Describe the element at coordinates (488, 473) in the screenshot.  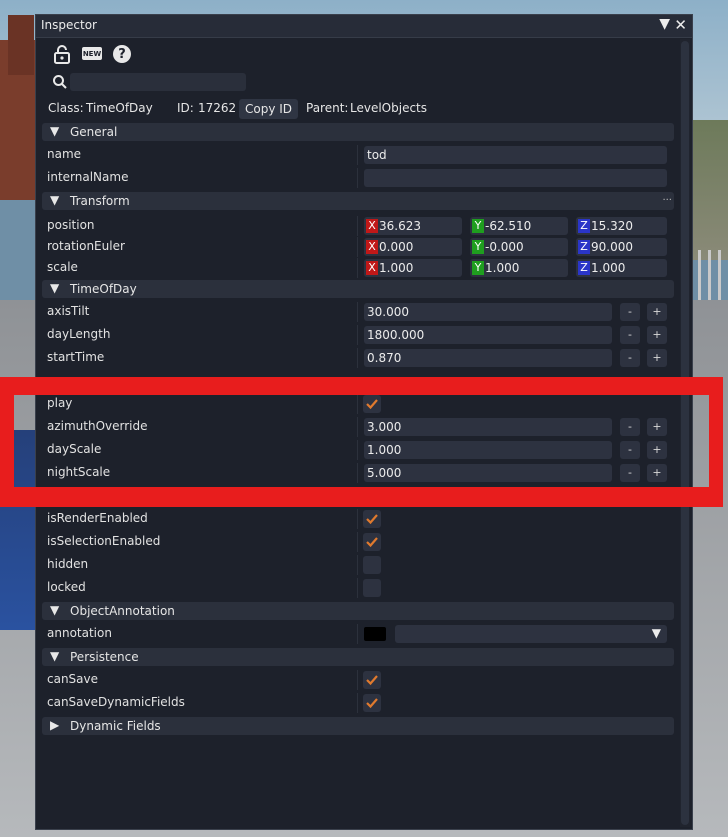
I see `nightscale-input: 5.000` at that location.